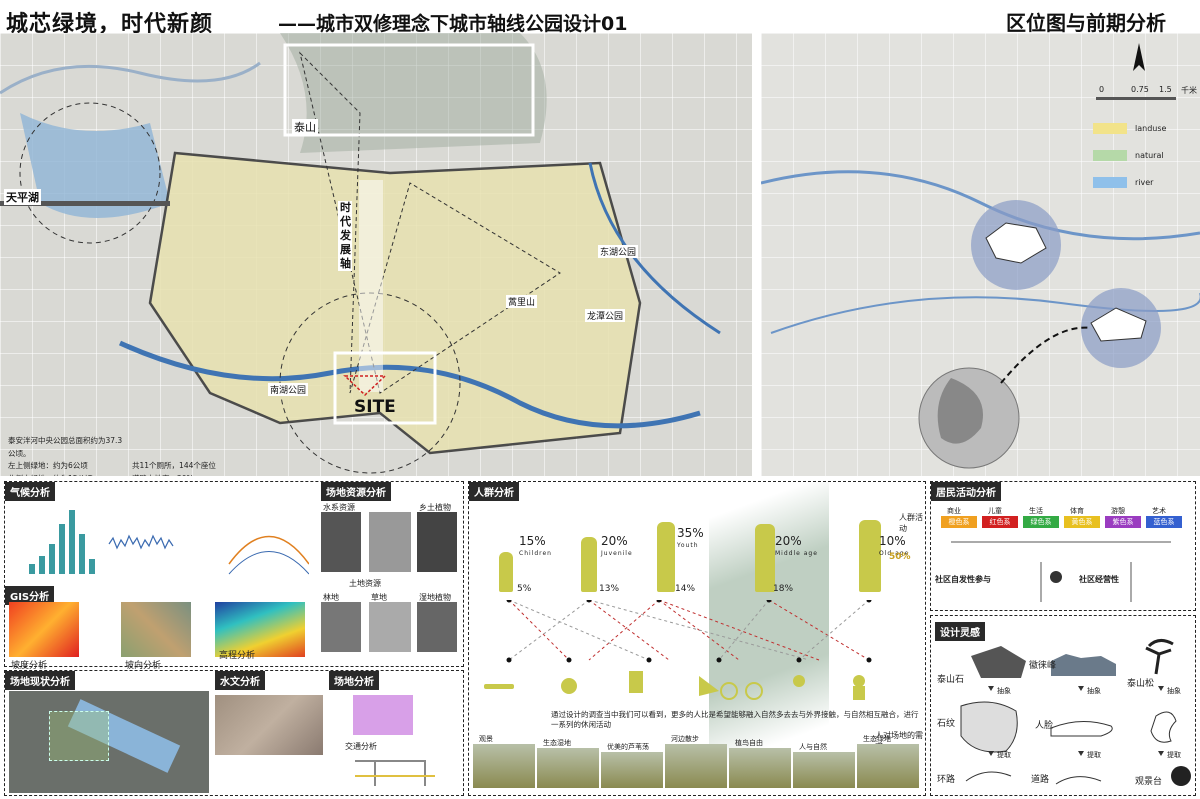 This screenshot has height=799, width=1200. I want to click on label-tianping-lake: 天平湖, so click(22, 197).